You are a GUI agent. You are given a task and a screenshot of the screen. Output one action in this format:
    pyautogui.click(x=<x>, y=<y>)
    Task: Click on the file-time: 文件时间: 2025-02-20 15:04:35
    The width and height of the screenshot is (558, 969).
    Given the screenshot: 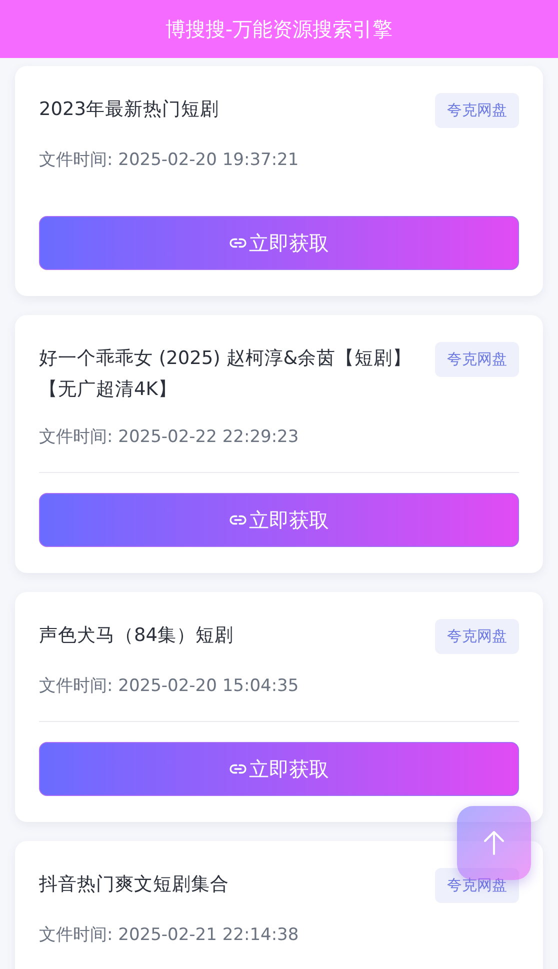 What is the action you would take?
    pyautogui.click(x=169, y=686)
    